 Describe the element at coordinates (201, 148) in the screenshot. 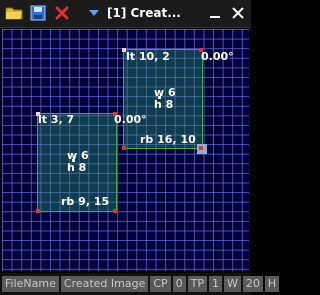

I see `rect1-rb-handle` at that location.